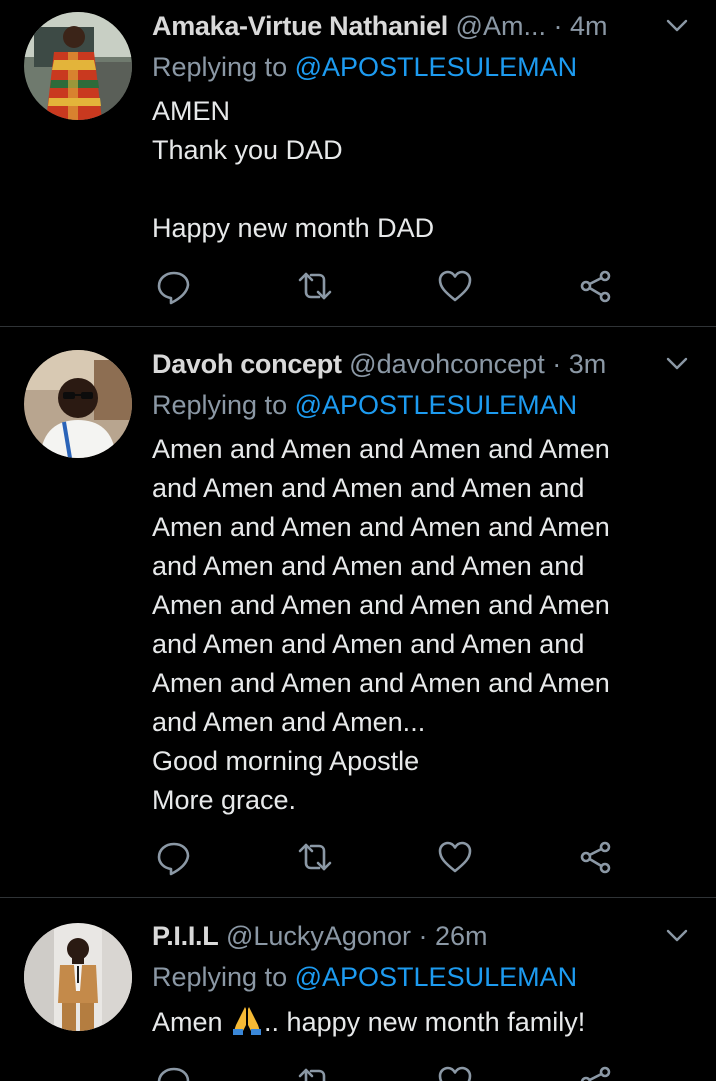  What do you see at coordinates (300, 26) in the screenshot?
I see `display-name: Amaka-Virtue Nathaniel` at bounding box center [300, 26].